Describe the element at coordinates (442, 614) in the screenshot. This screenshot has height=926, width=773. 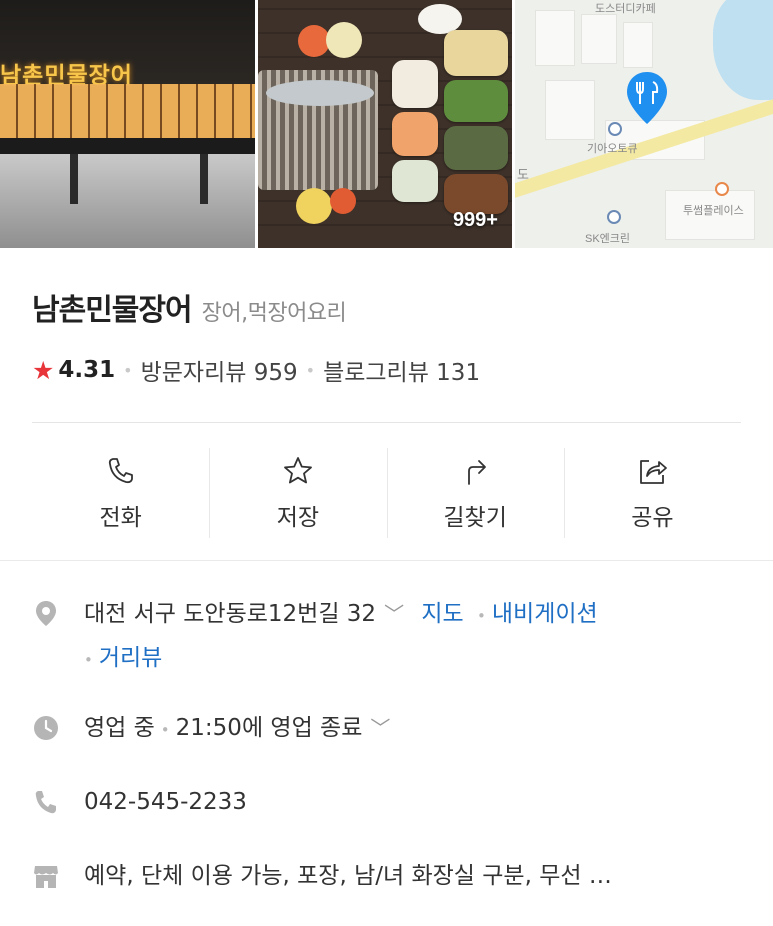
I see `map-link: 지도` at that location.